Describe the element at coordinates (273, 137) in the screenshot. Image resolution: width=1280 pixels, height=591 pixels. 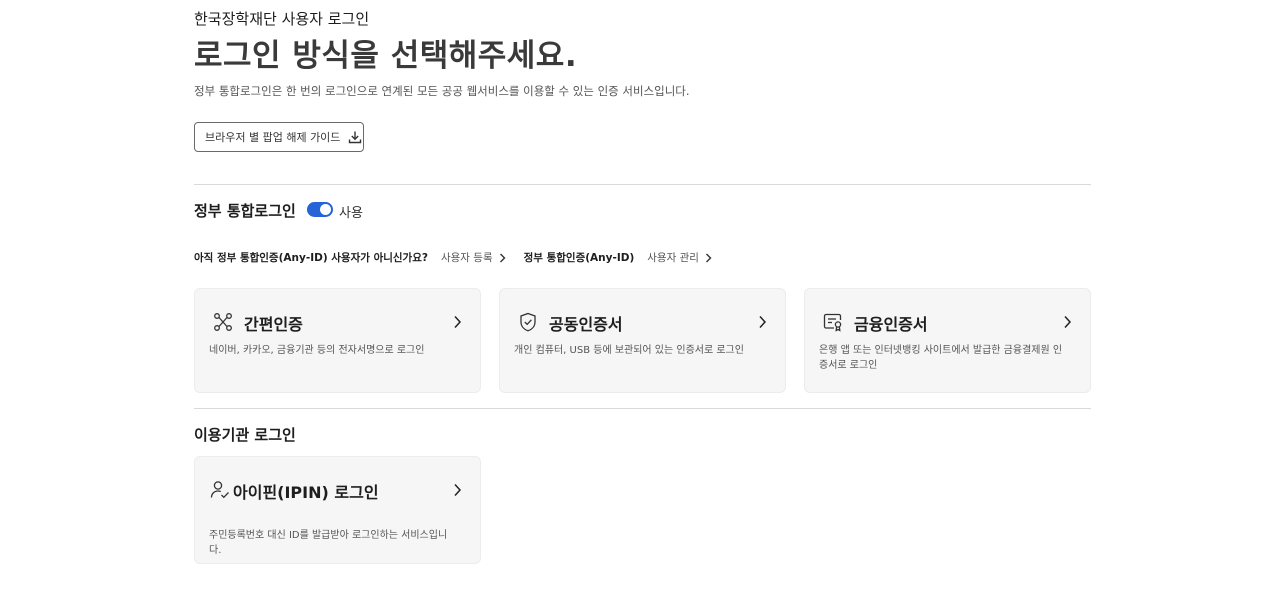
I see `popup-guide-label: 브라우저 별 팝업 해제 가이드` at that location.